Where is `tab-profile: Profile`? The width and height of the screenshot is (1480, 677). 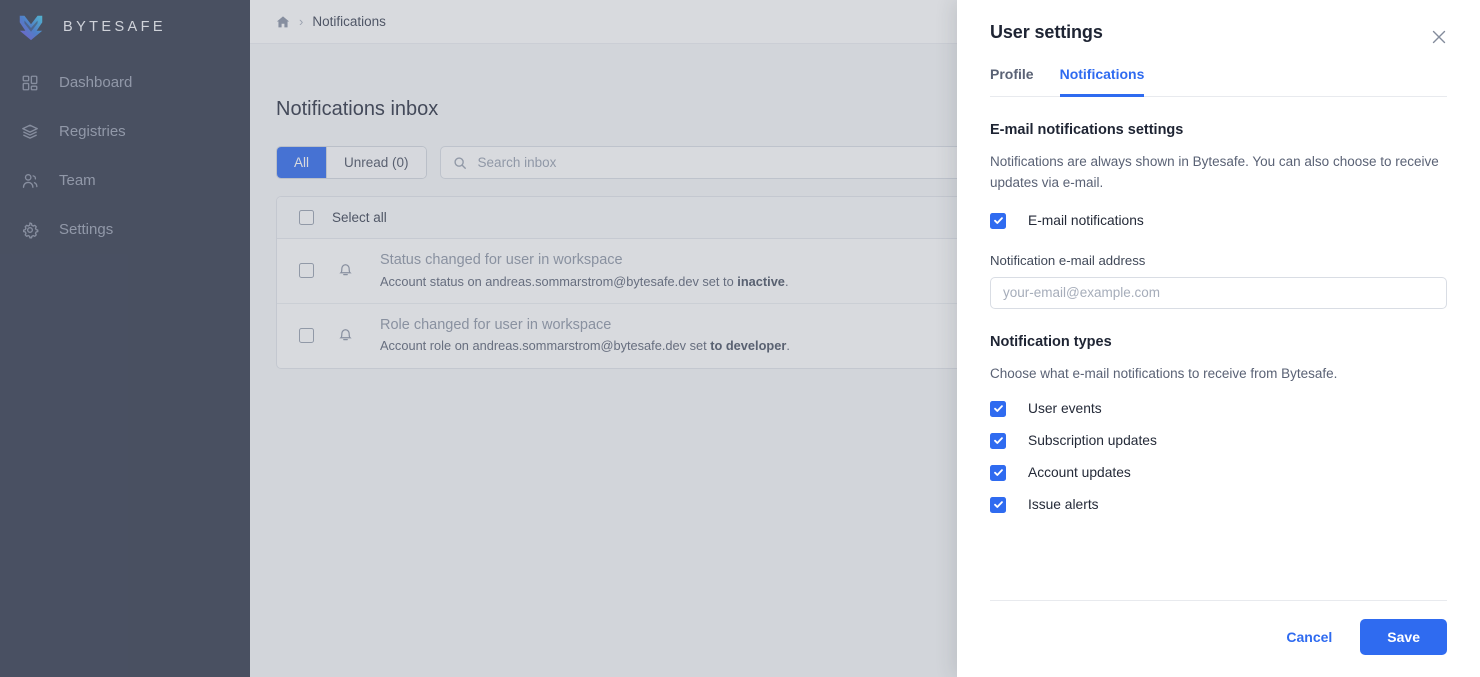
tab-profile: Profile is located at coordinates (1012, 81).